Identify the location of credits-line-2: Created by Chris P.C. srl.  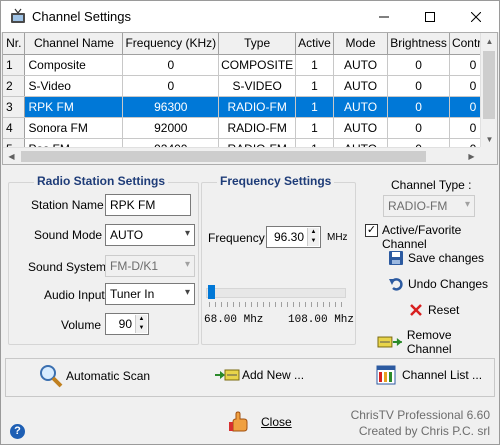
(424, 431).